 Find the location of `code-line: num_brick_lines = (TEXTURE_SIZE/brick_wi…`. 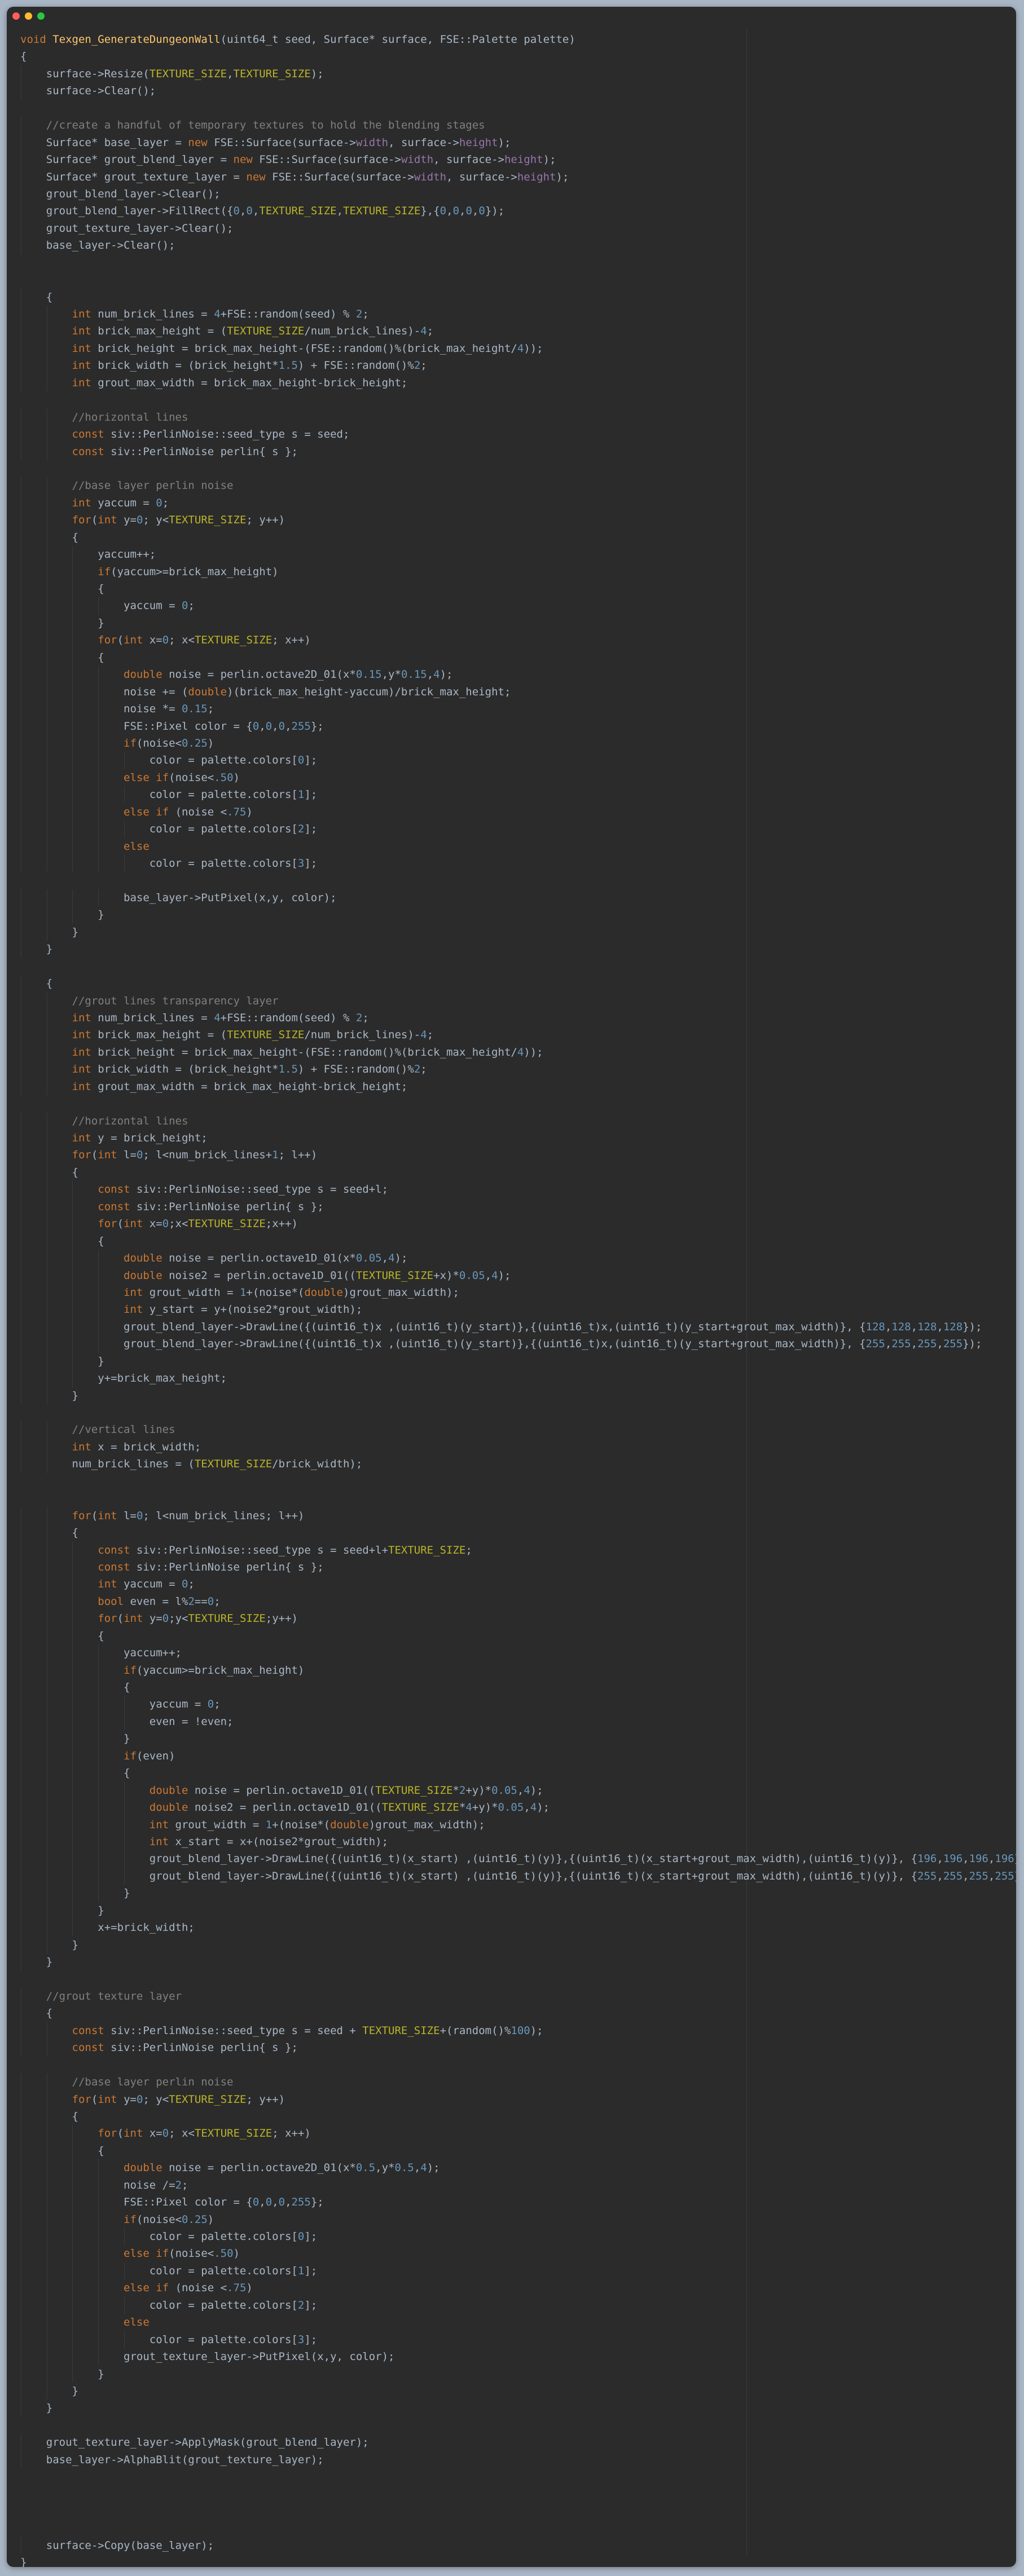

code-line: num_brick_lines = (TEXTURE_SIZE/brick_wi… is located at coordinates (518, 1464).